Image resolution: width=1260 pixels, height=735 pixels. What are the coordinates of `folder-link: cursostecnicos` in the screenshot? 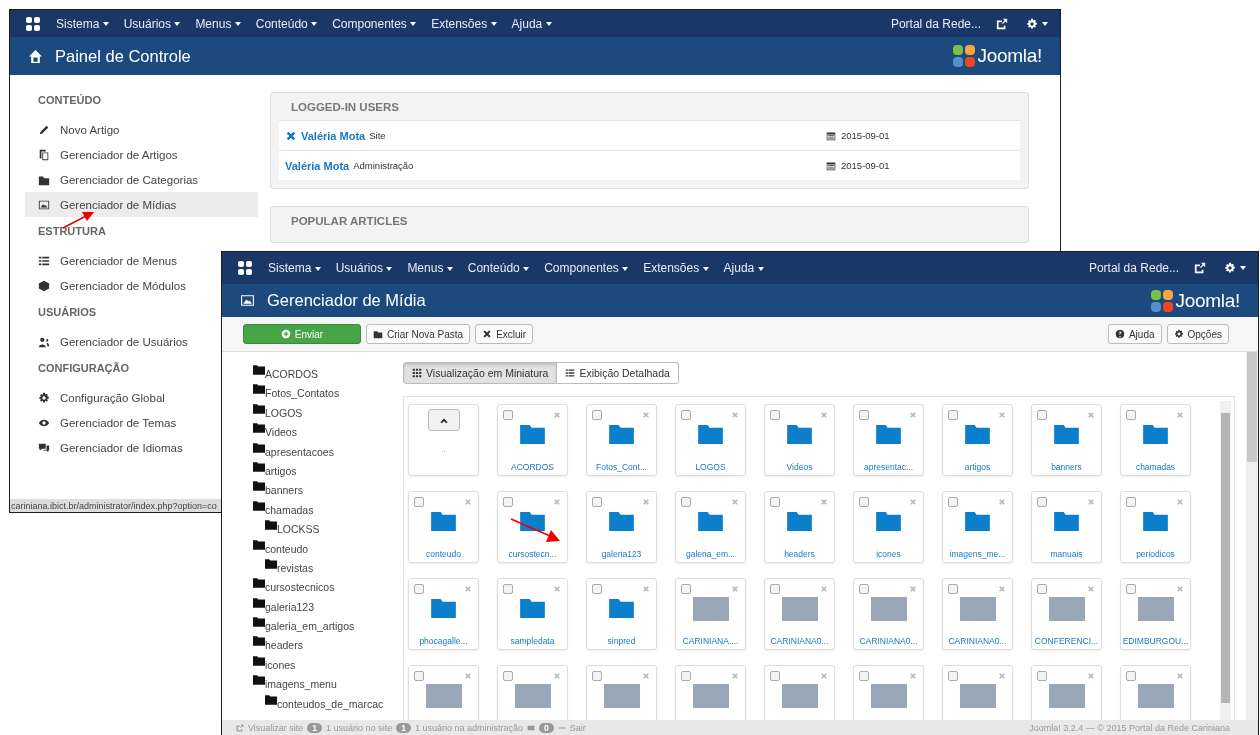 It's located at (300, 587).